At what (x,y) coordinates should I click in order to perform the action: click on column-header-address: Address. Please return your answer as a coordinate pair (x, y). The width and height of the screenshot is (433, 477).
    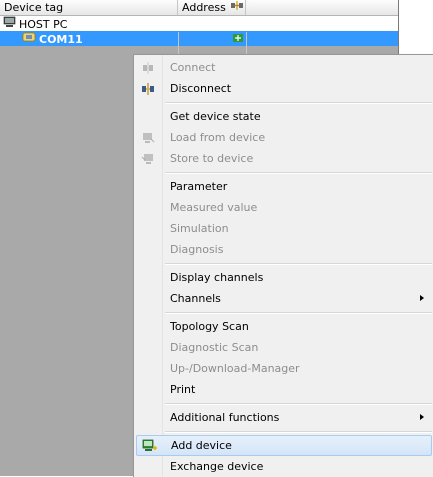
    Looking at the image, I should click on (212, 7).